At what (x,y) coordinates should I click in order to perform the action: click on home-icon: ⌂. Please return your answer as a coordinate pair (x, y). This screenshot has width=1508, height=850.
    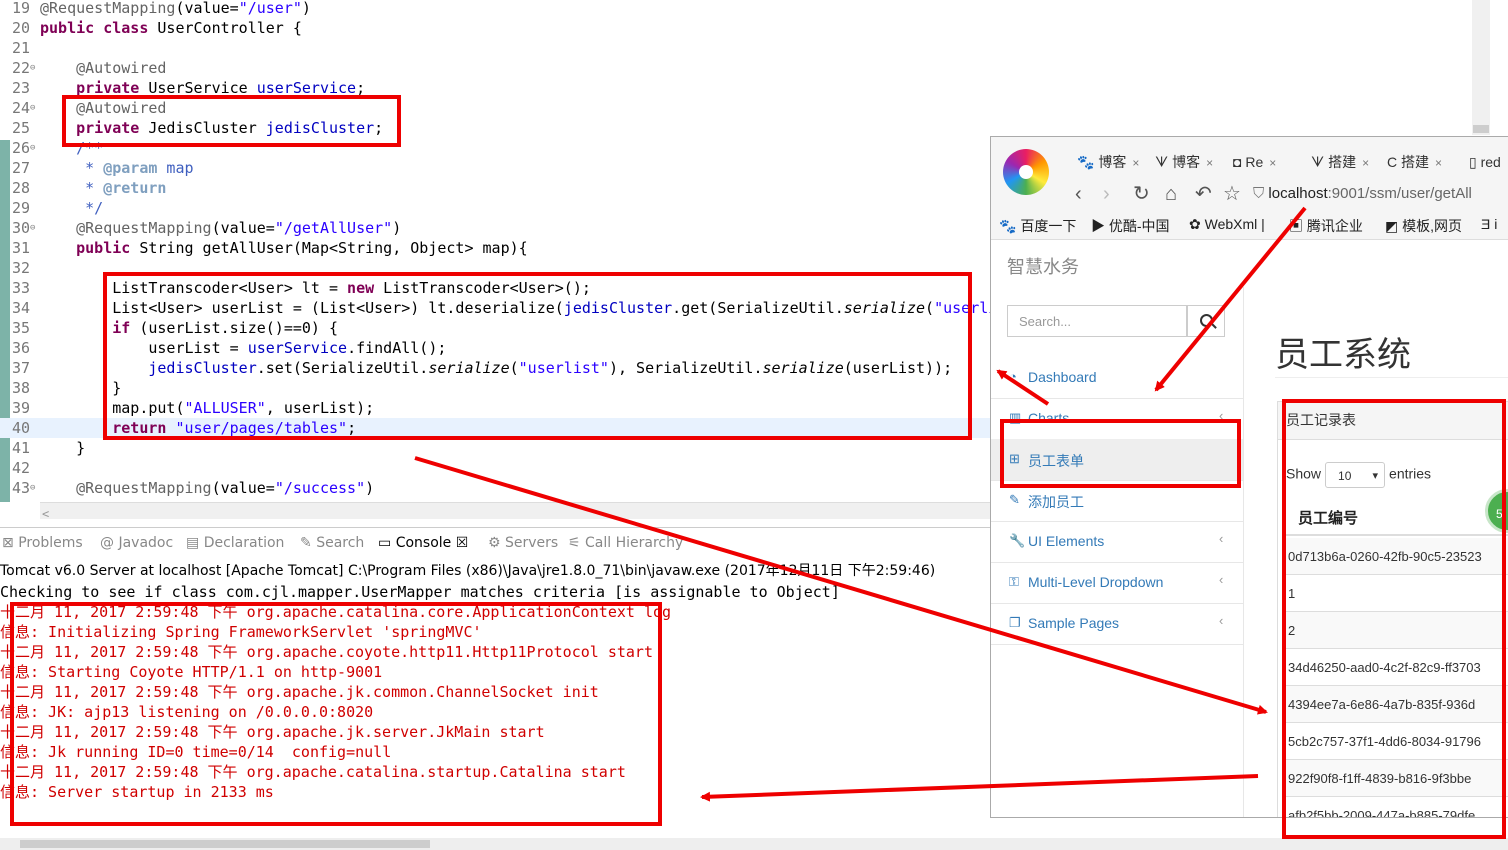
    Looking at the image, I should click on (1171, 194).